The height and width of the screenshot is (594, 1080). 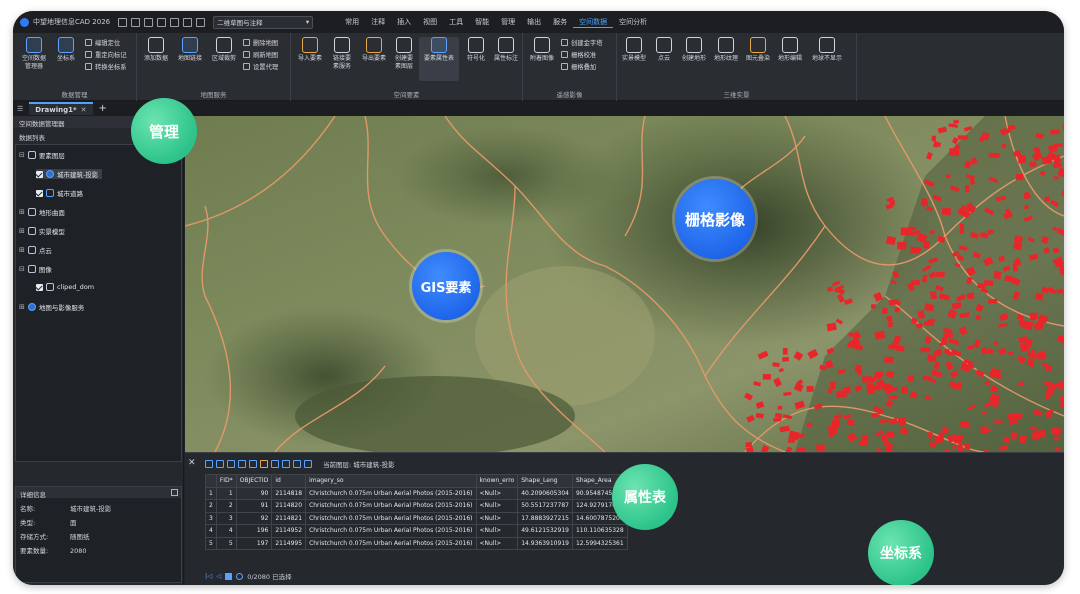 I want to click on filter-icon, so click(x=220, y=464).